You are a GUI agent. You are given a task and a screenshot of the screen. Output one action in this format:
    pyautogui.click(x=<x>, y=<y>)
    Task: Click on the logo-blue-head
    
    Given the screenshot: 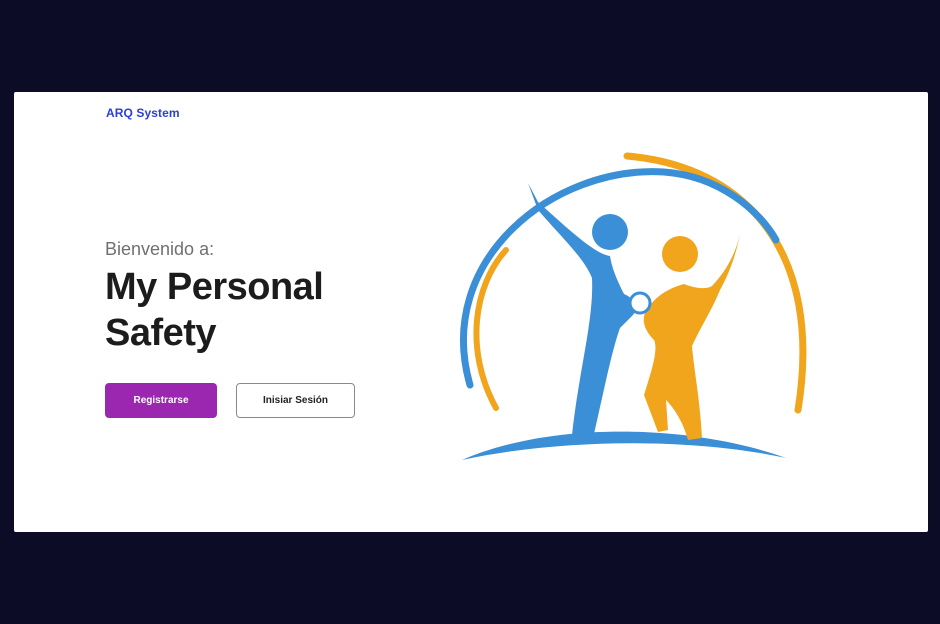 What is the action you would take?
    pyautogui.click(x=610, y=232)
    